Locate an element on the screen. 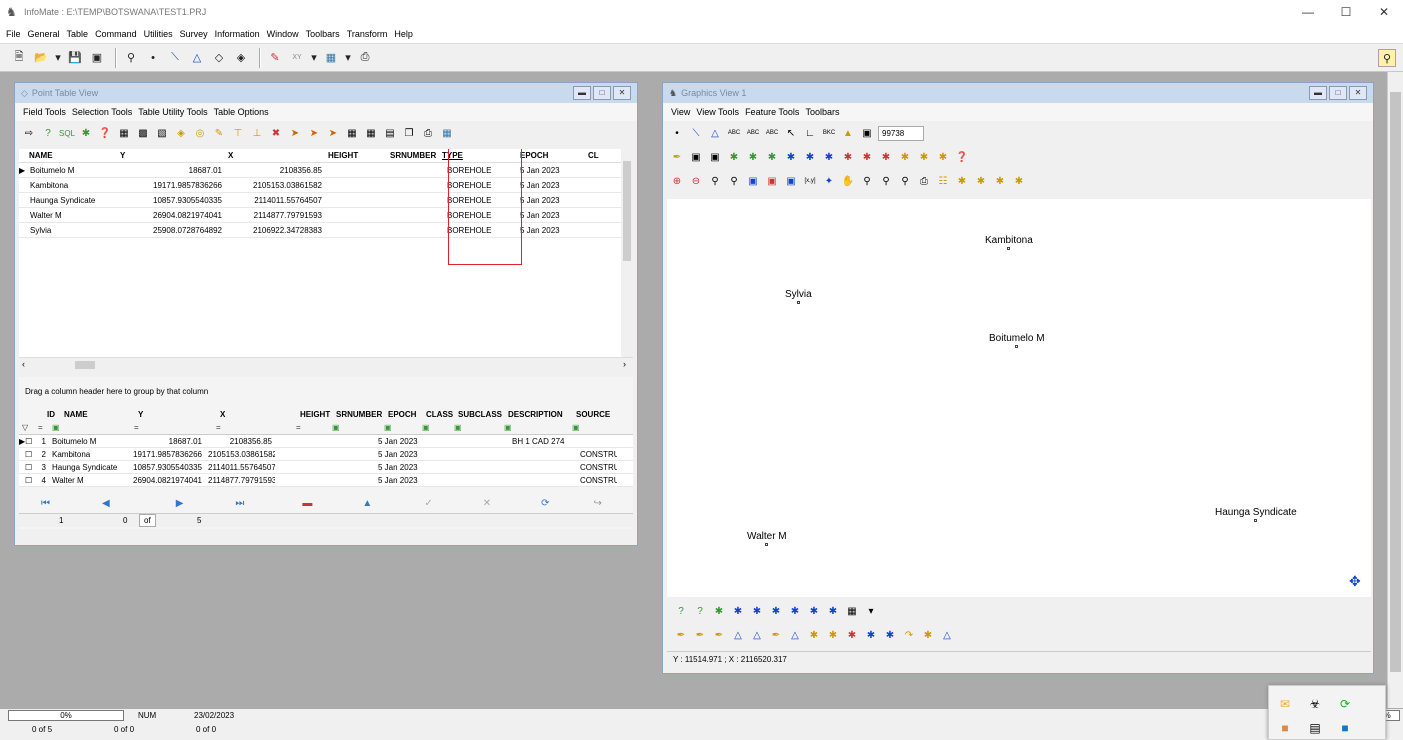  map-point: Haunga Syndicate is located at coordinates (1256, 514).